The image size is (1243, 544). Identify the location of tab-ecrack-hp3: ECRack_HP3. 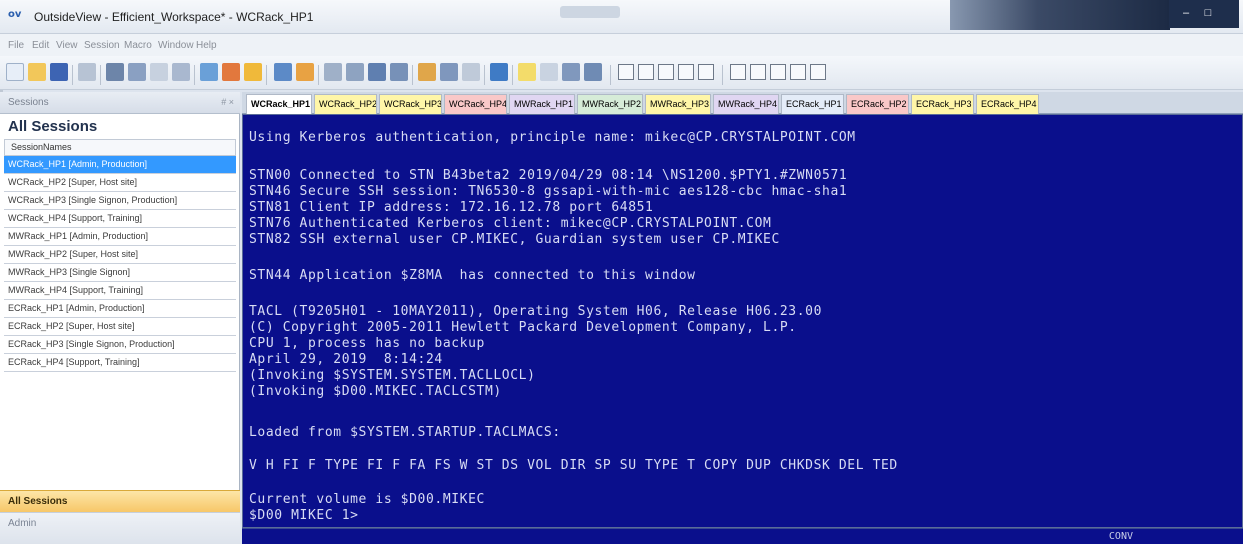
(942, 104).